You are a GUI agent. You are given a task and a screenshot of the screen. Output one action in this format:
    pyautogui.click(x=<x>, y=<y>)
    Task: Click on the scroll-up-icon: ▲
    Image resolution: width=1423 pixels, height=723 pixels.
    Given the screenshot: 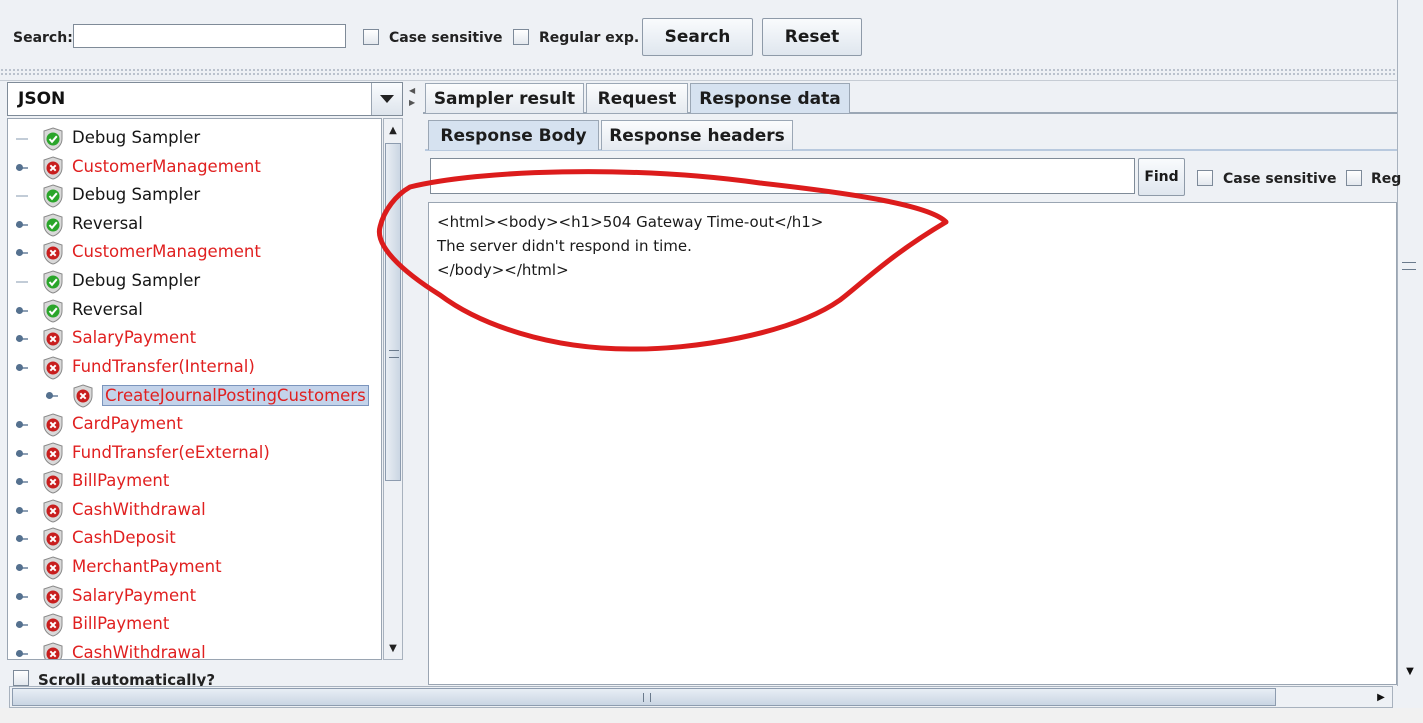 What is the action you would take?
    pyautogui.click(x=393, y=130)
    